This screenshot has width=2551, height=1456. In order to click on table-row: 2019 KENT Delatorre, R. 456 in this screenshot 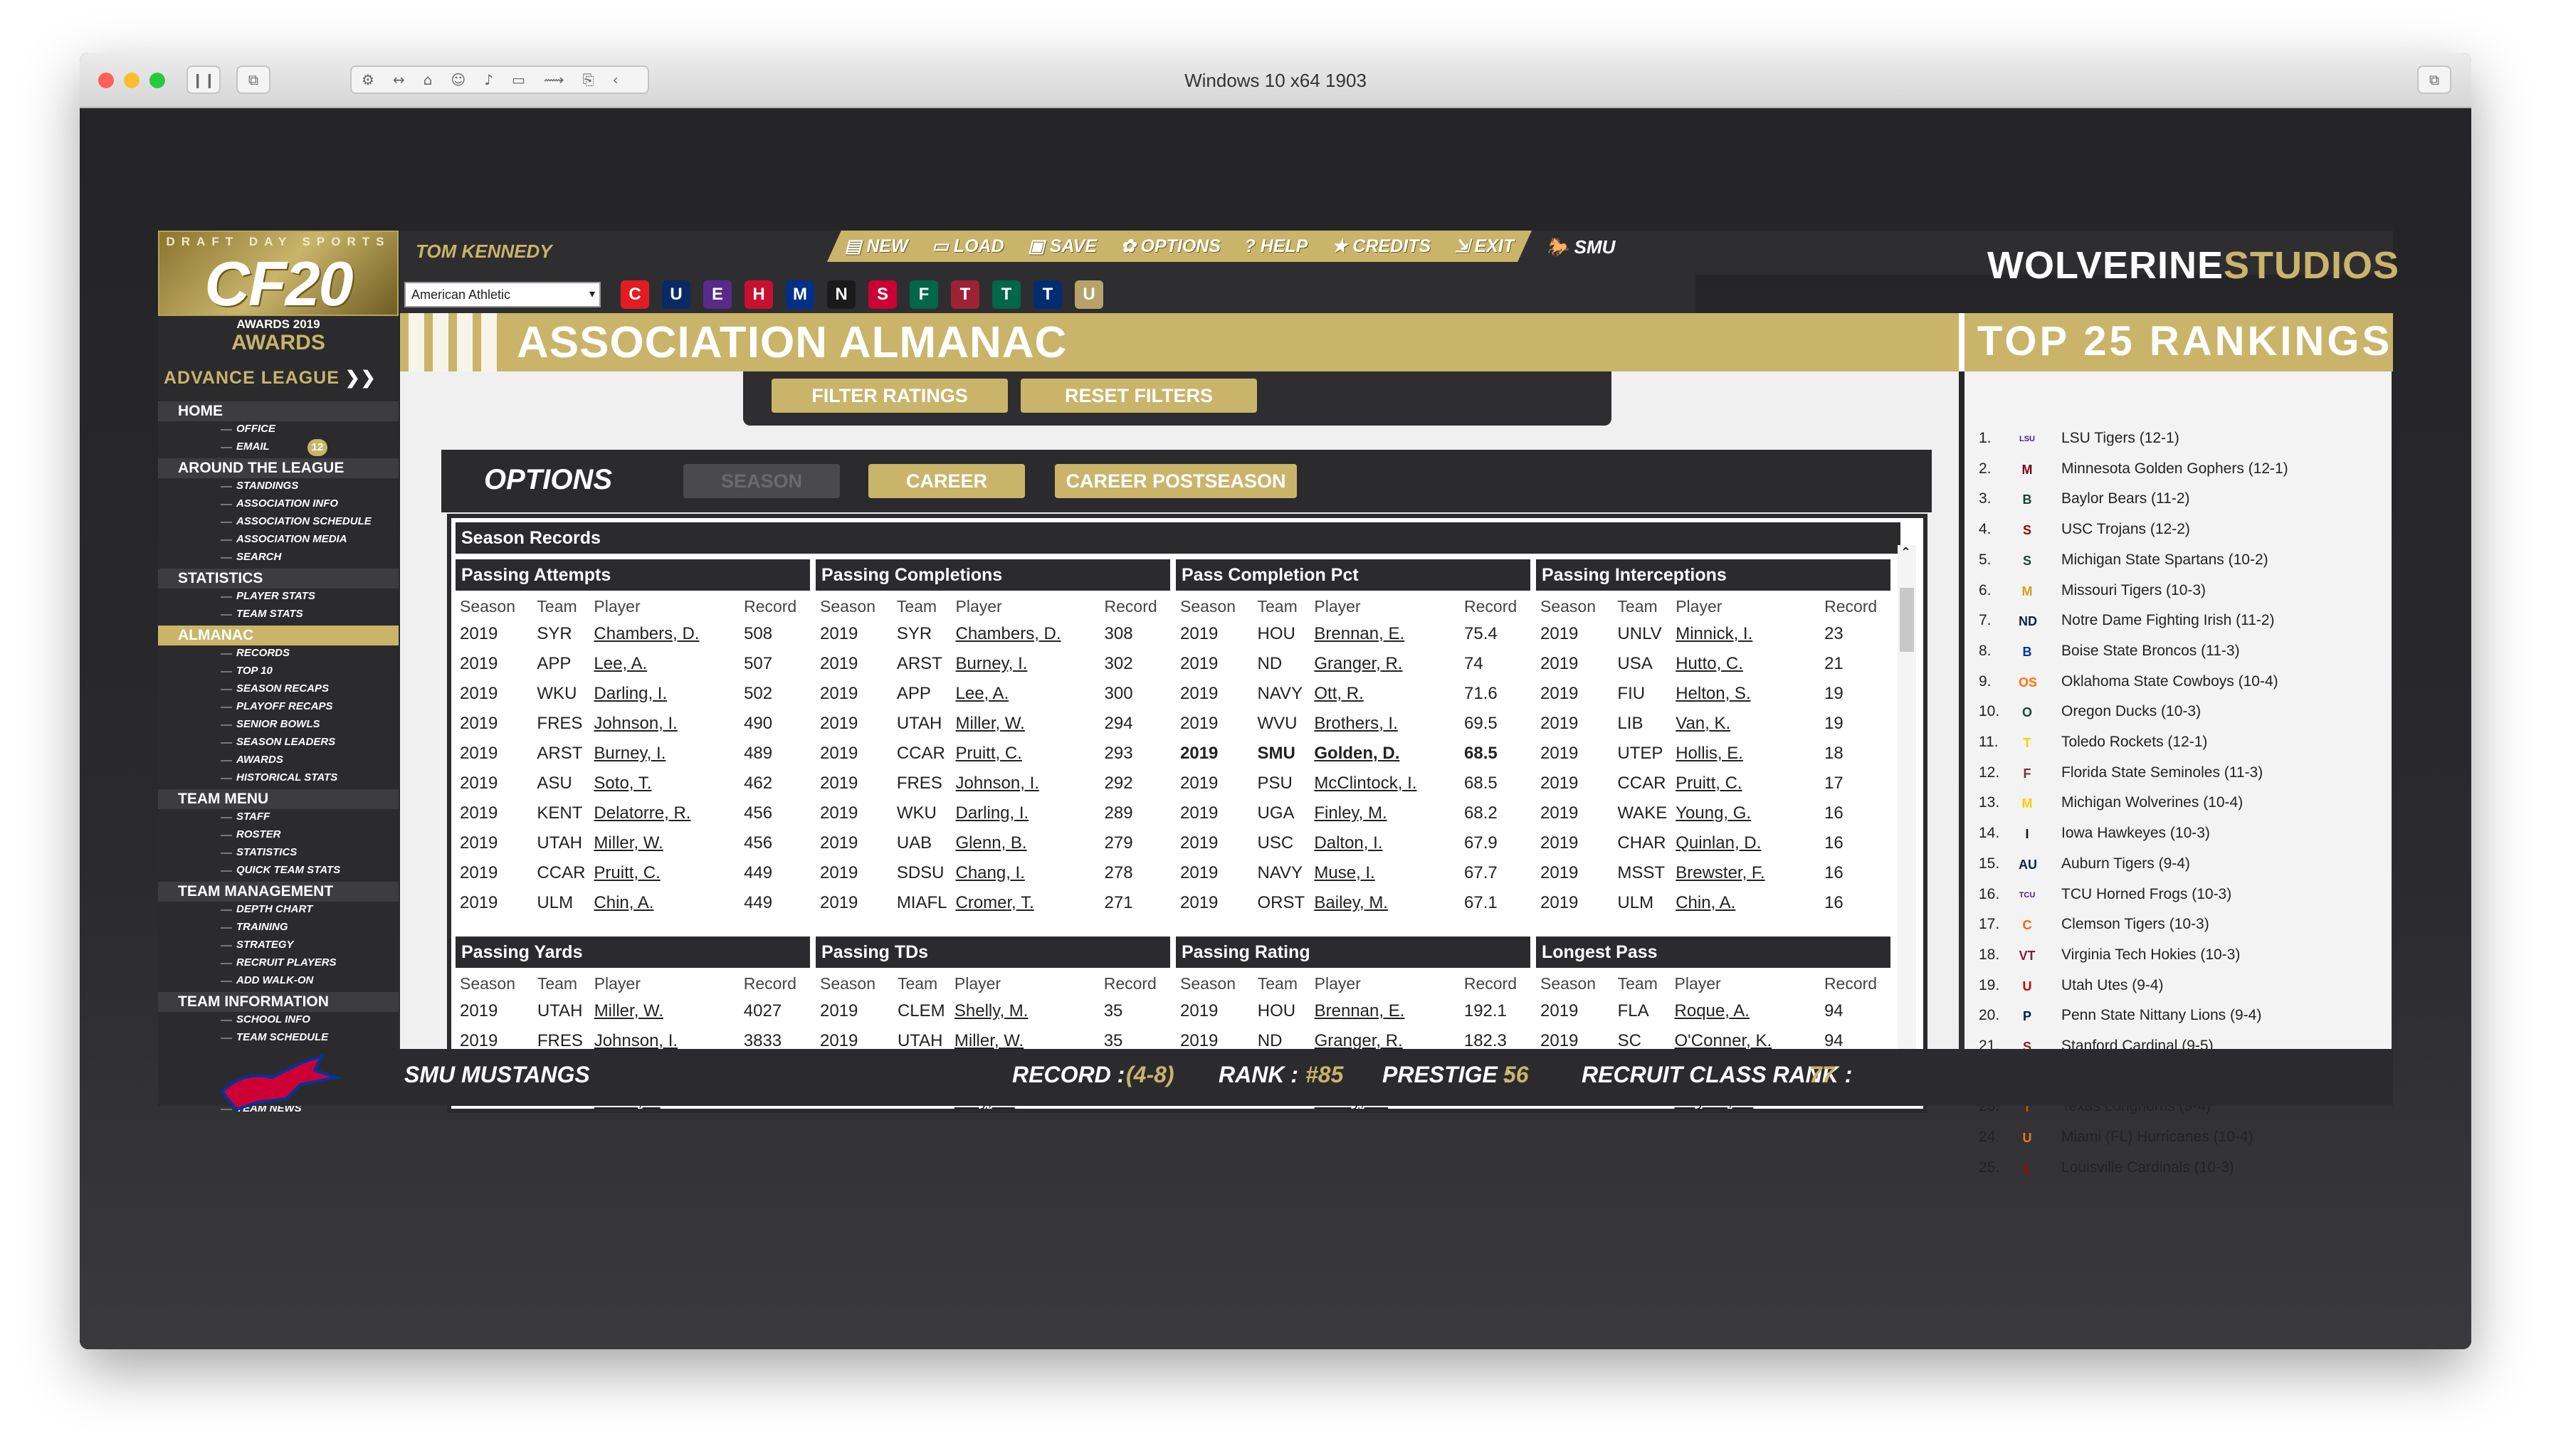, I will do `click(633, 813)`.